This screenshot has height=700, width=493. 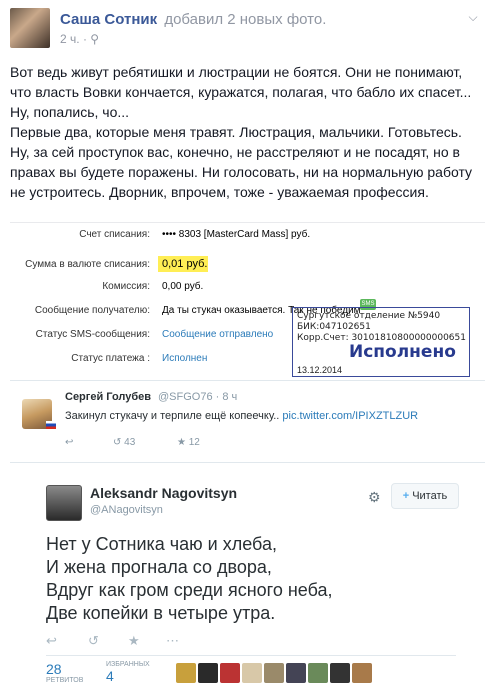 I want to click on flag-icon, so click(x=51, y=425).